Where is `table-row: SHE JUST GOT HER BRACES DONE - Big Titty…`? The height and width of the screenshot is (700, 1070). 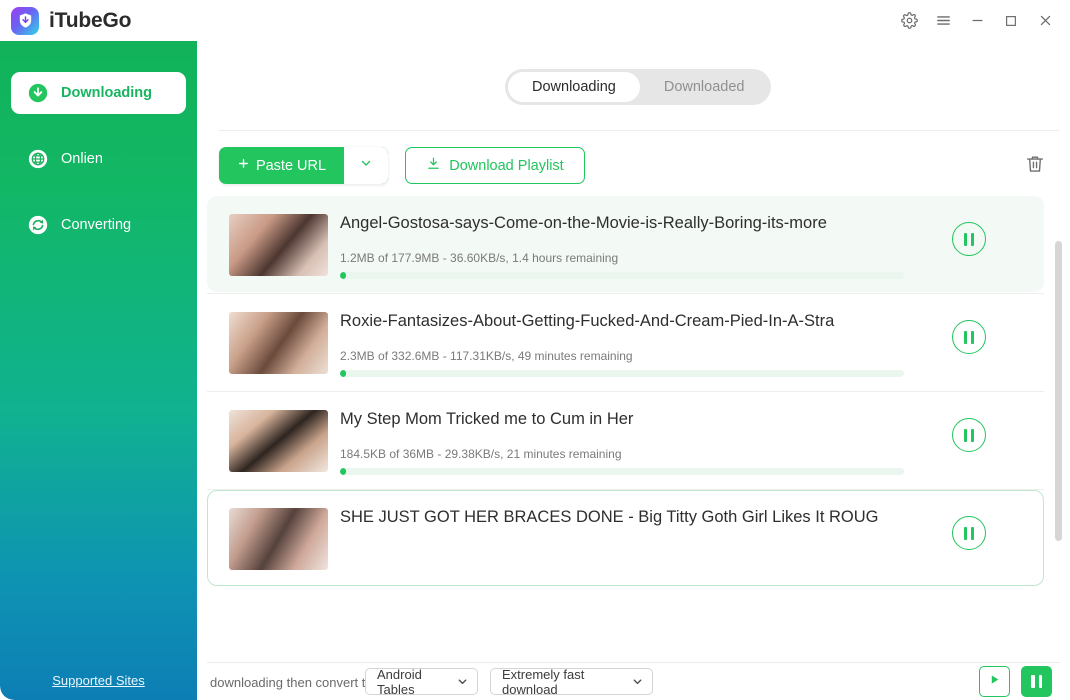 table-row: SHE JUST GOT HER BRACES DONE - Big Titty… is located at coordinates (625, 538).